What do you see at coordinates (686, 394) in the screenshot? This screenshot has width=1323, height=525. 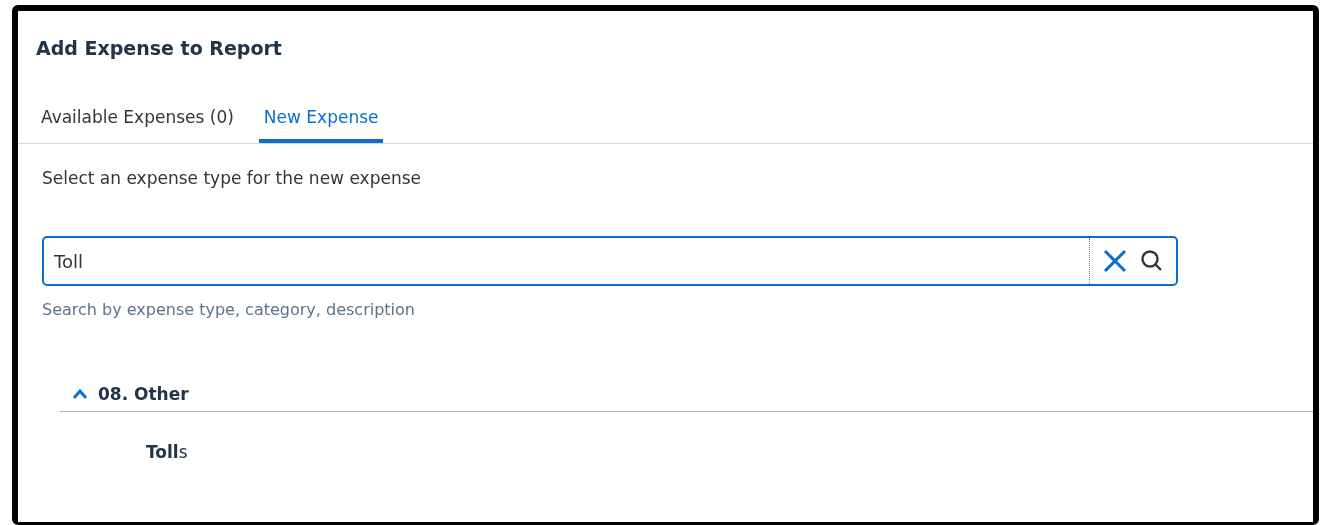 I see `group-header: 08. Other` at bounding box center [686, 394].